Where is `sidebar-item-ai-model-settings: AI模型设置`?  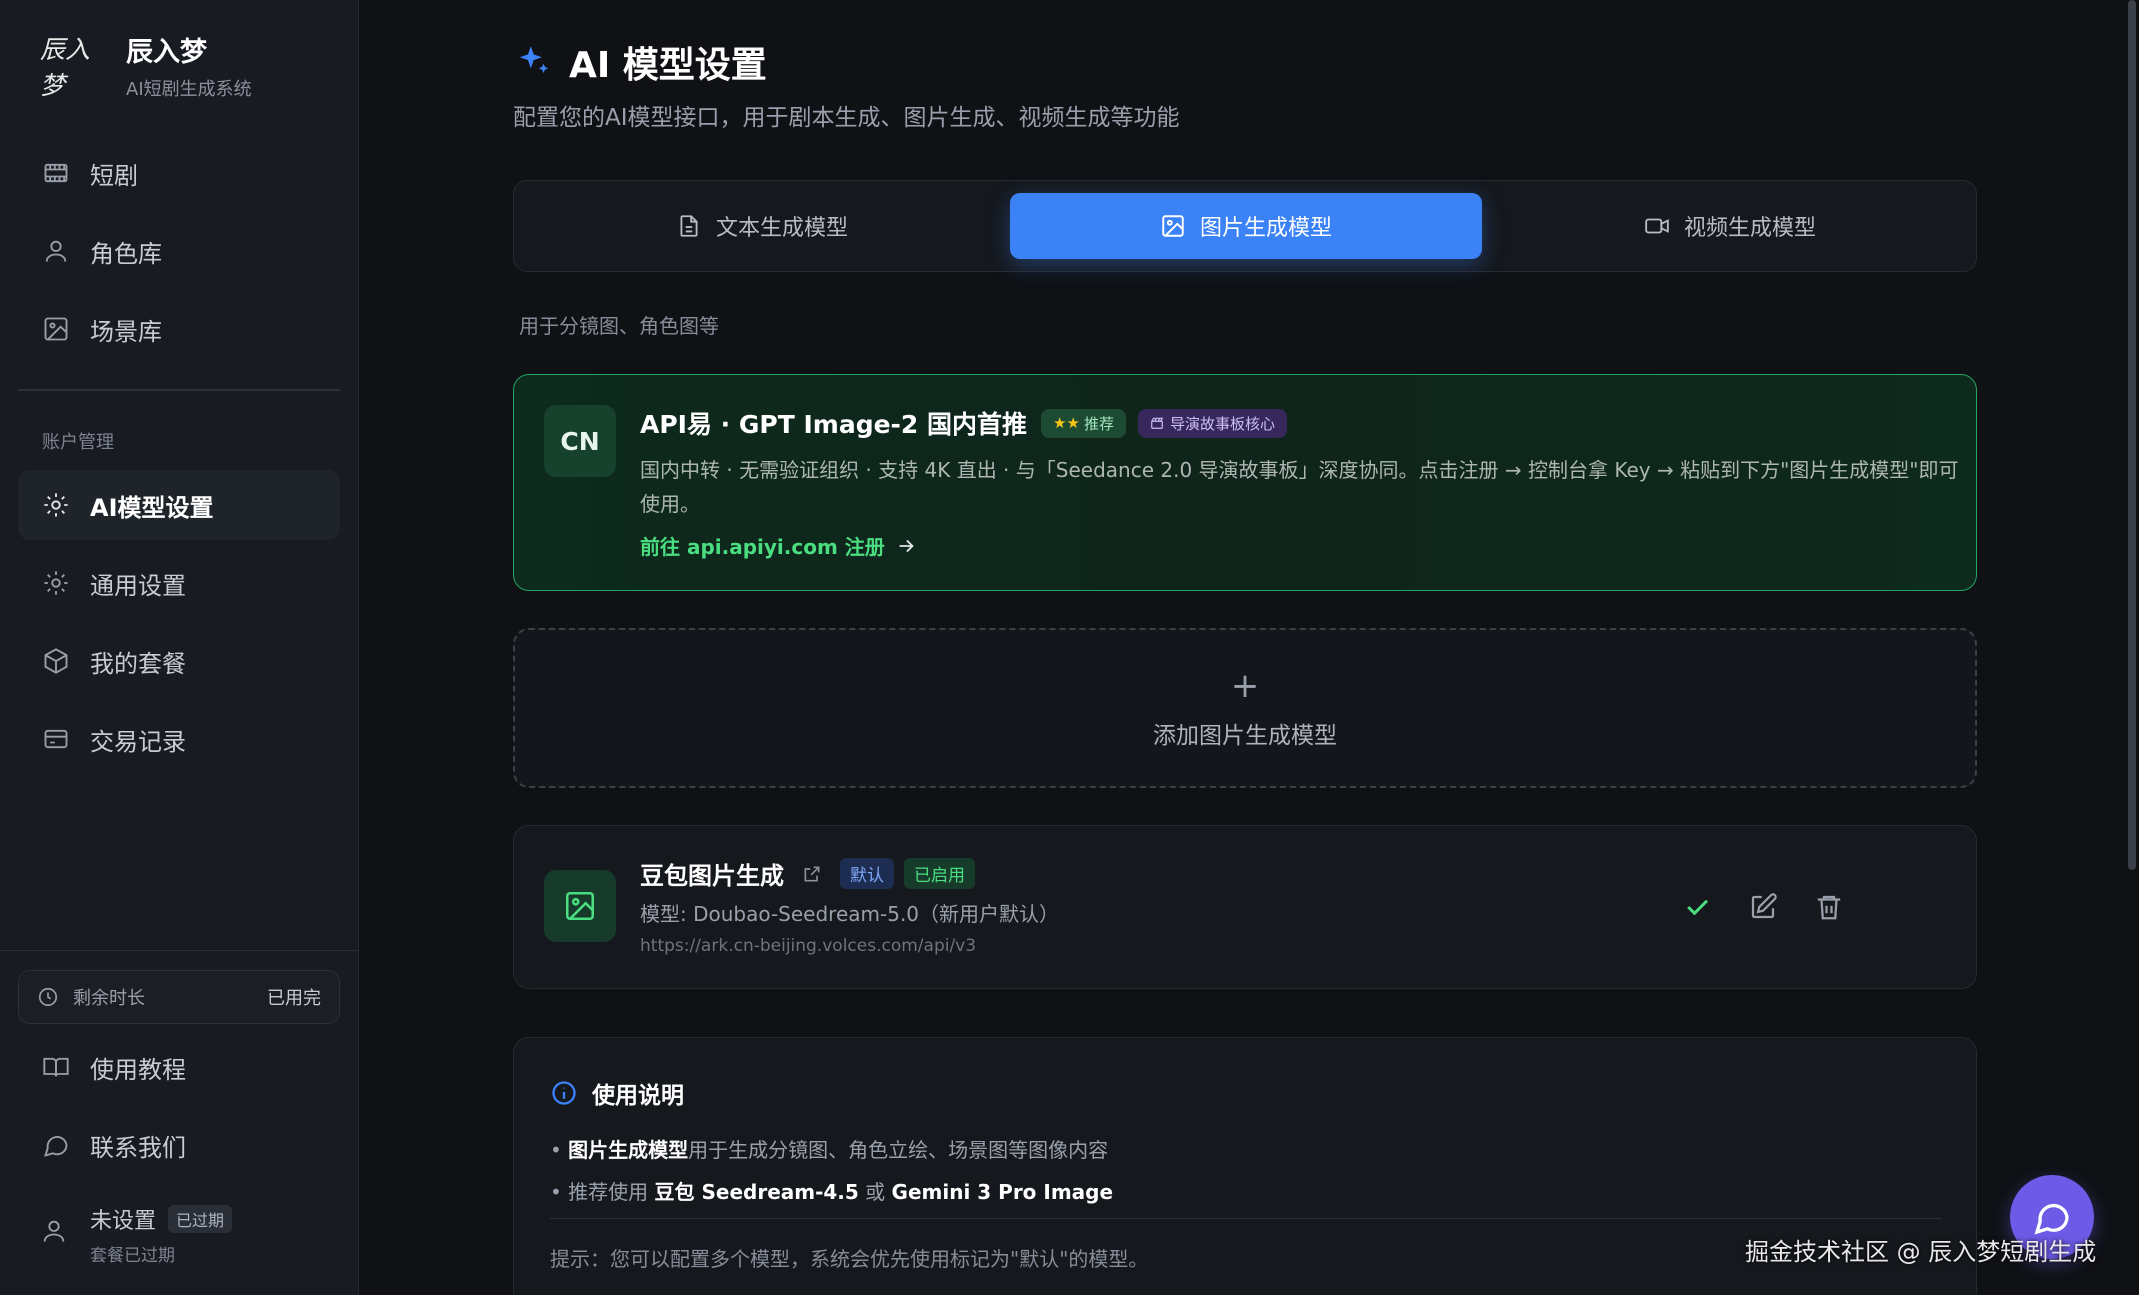
sidebar-item-ai-model-settings: AI模型设置 is located at coordinates (179, 505).